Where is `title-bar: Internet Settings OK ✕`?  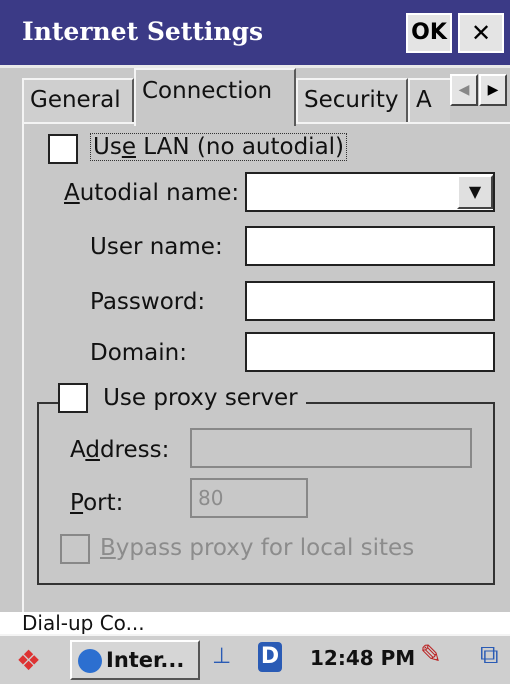
title-bar: Internet Settings OK ✕ is located at coordinates (255, 34).